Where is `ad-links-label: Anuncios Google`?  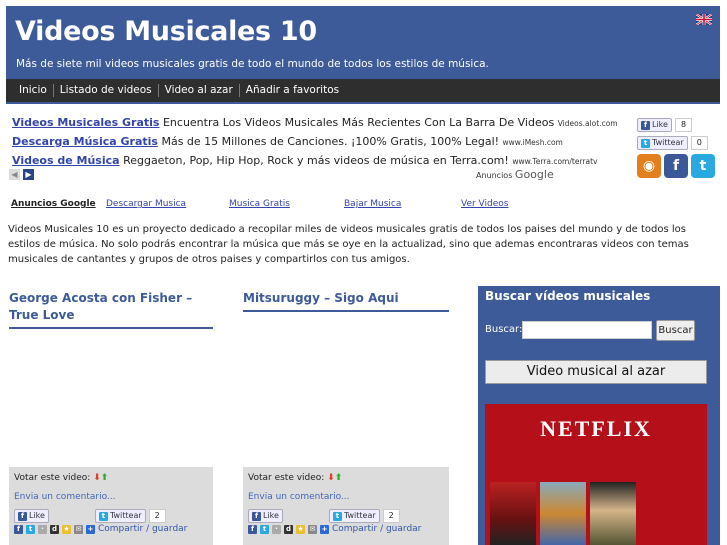 ad-links-label: Anuncios Google is located at coordinates (58, 204).